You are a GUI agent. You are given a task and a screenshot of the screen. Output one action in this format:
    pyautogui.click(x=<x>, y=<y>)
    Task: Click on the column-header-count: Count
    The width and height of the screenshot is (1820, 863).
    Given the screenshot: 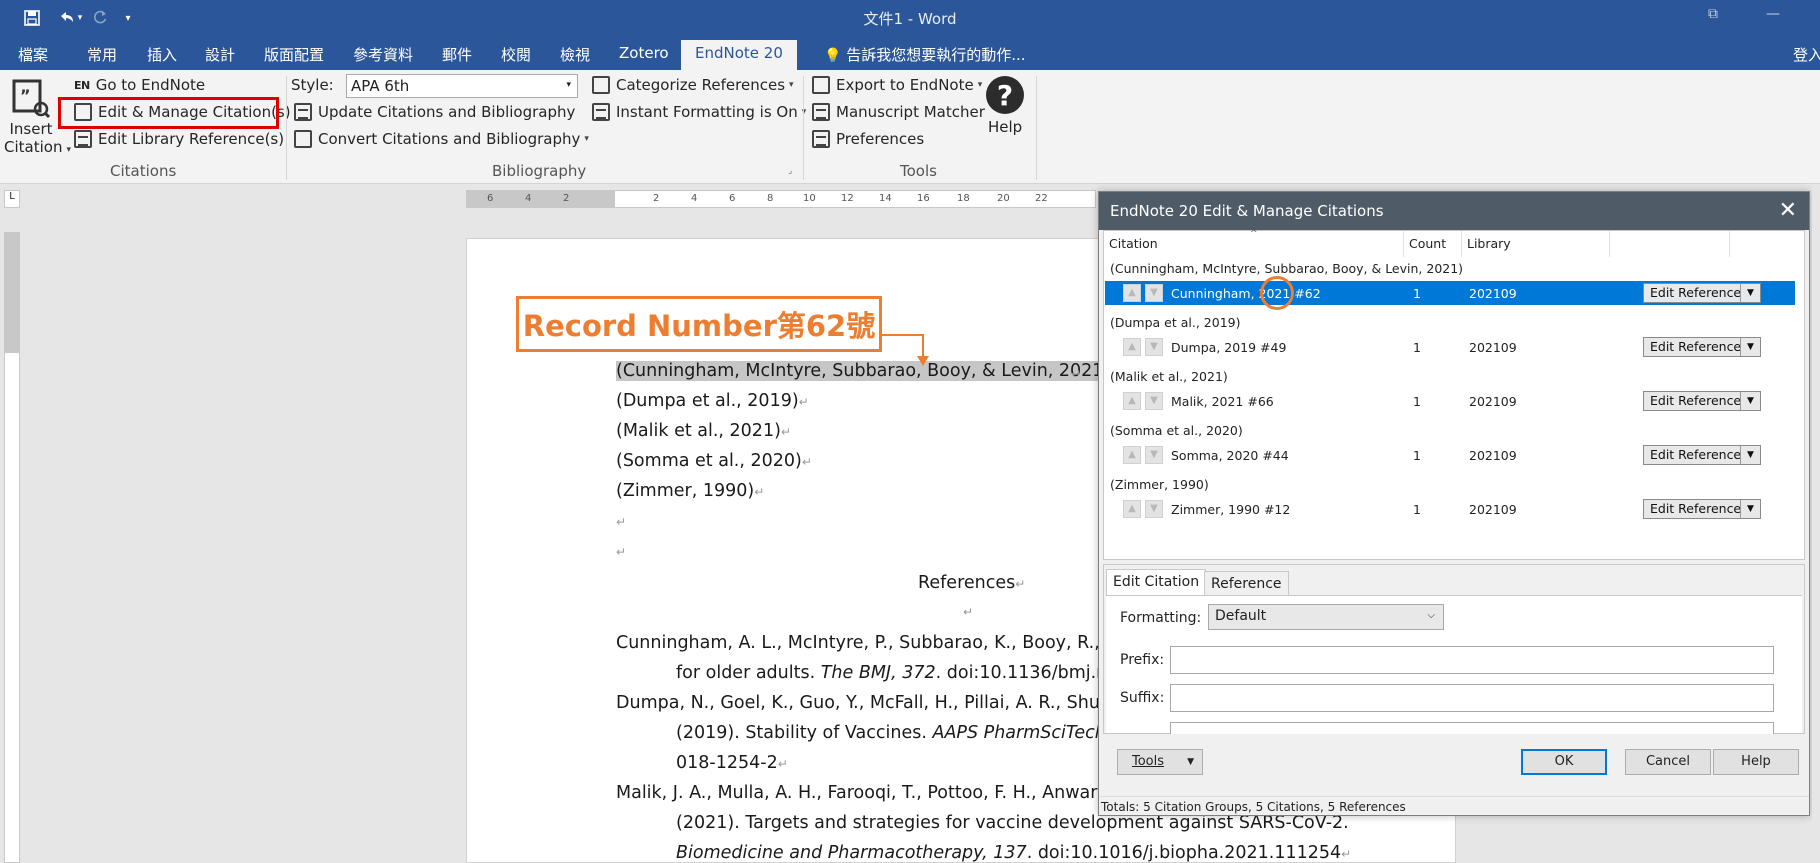 What is the action you would take?
    pyautogui.click(x=1433, y=244)
    